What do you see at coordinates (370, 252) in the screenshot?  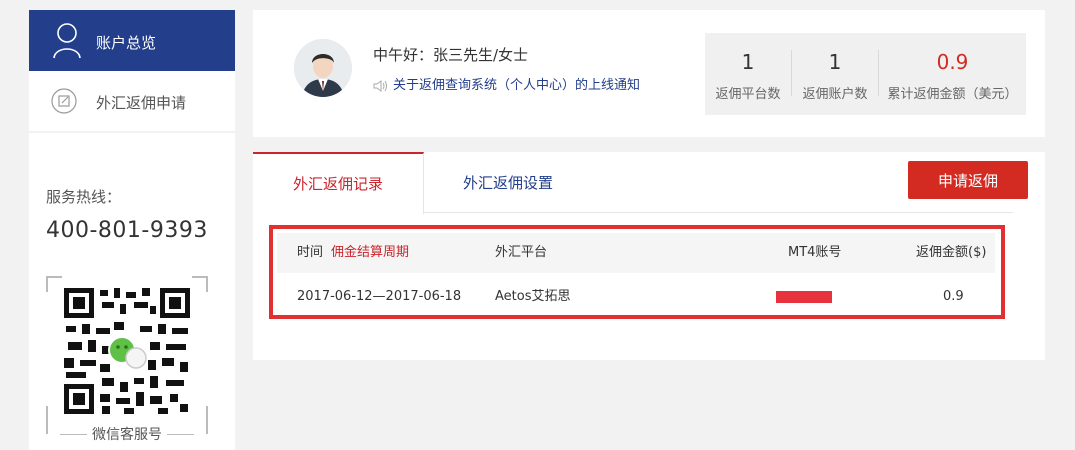 I see `header-period-label: 佣金结算周期` at bounding box center [370, 252].